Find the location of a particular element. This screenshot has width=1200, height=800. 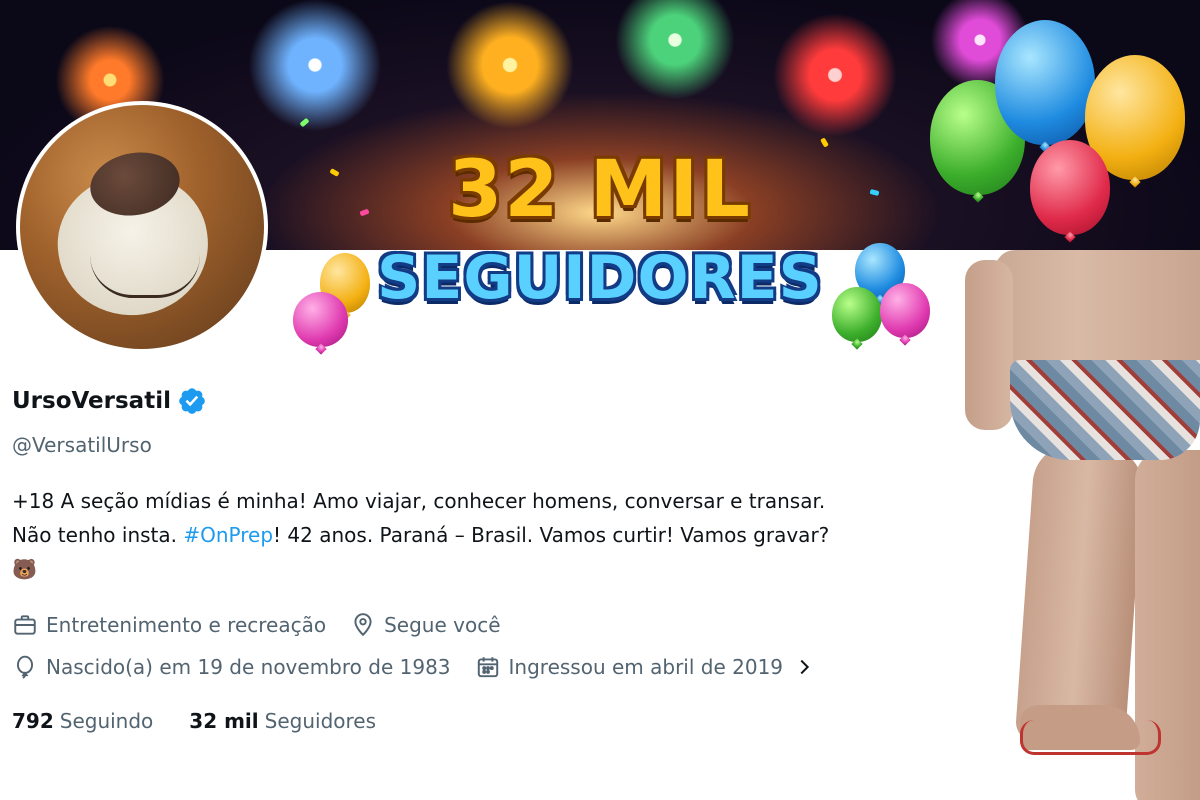

follow-stats: 792 Seguindo 32 mil Seguidores is located at coordinates (194, 721).